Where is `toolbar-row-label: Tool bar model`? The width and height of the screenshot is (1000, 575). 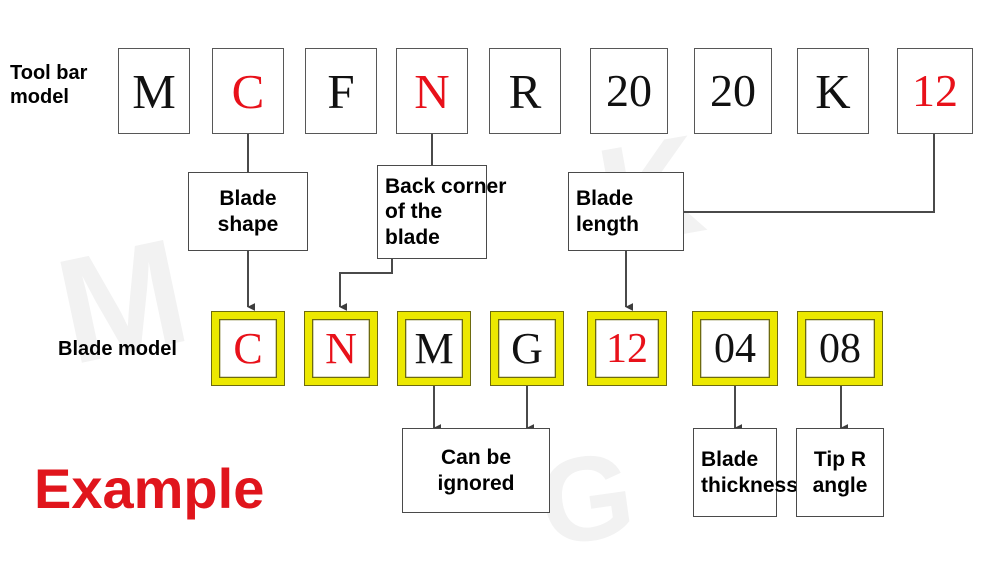
toolbar-row-label: Tool bar model is located at coordinates (49, 85).